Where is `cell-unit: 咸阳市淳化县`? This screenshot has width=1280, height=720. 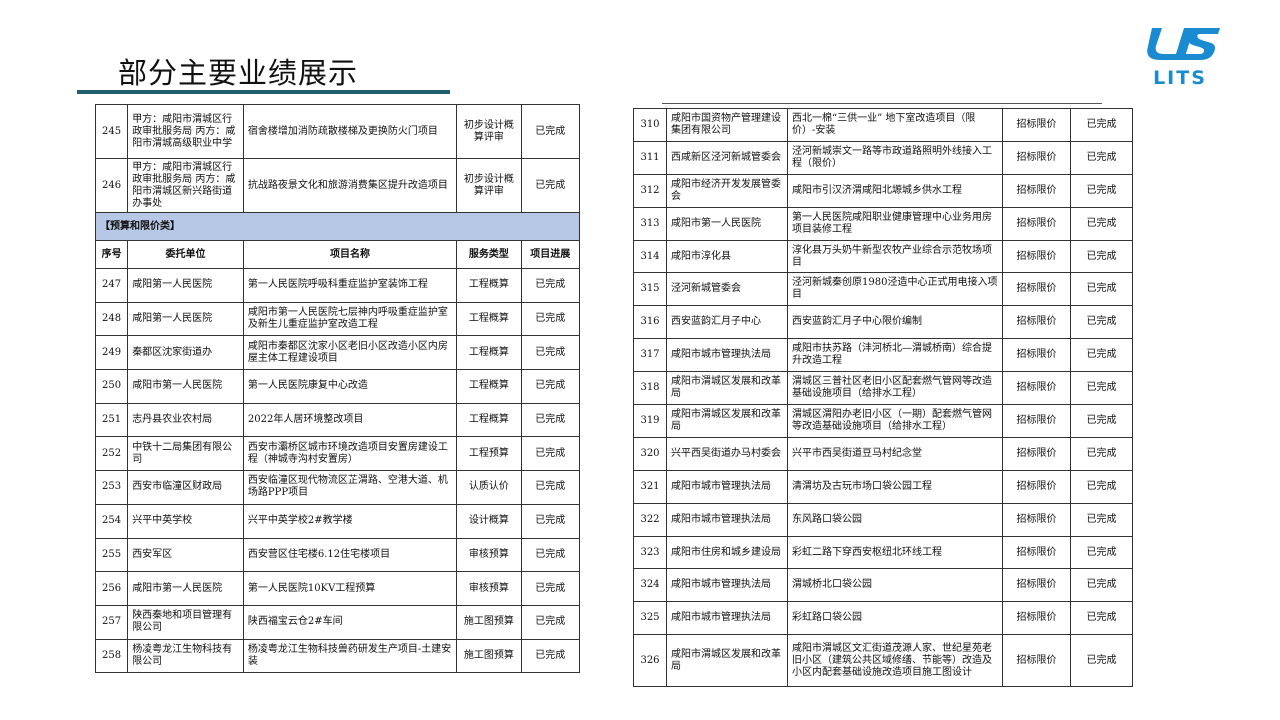 cell-unit: 咸阳市淳化县 is located at coordinates (727, 256).